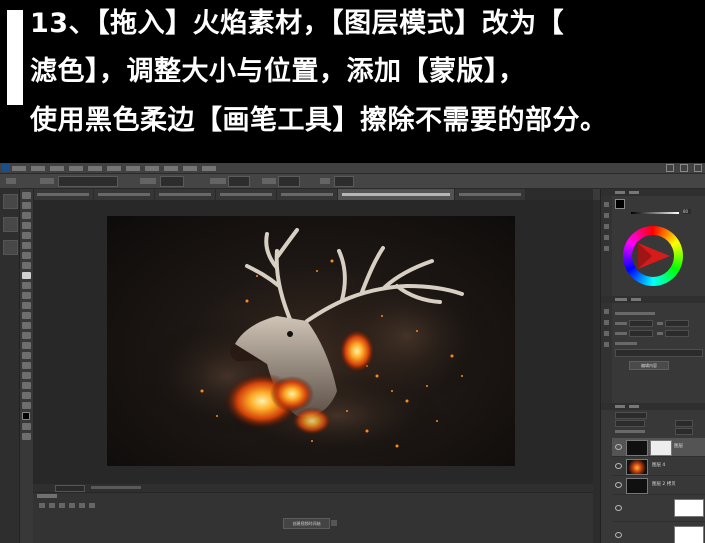 The width and height of the screenshot is (705, 543). I want to click on menu-items, so click(114, 167).